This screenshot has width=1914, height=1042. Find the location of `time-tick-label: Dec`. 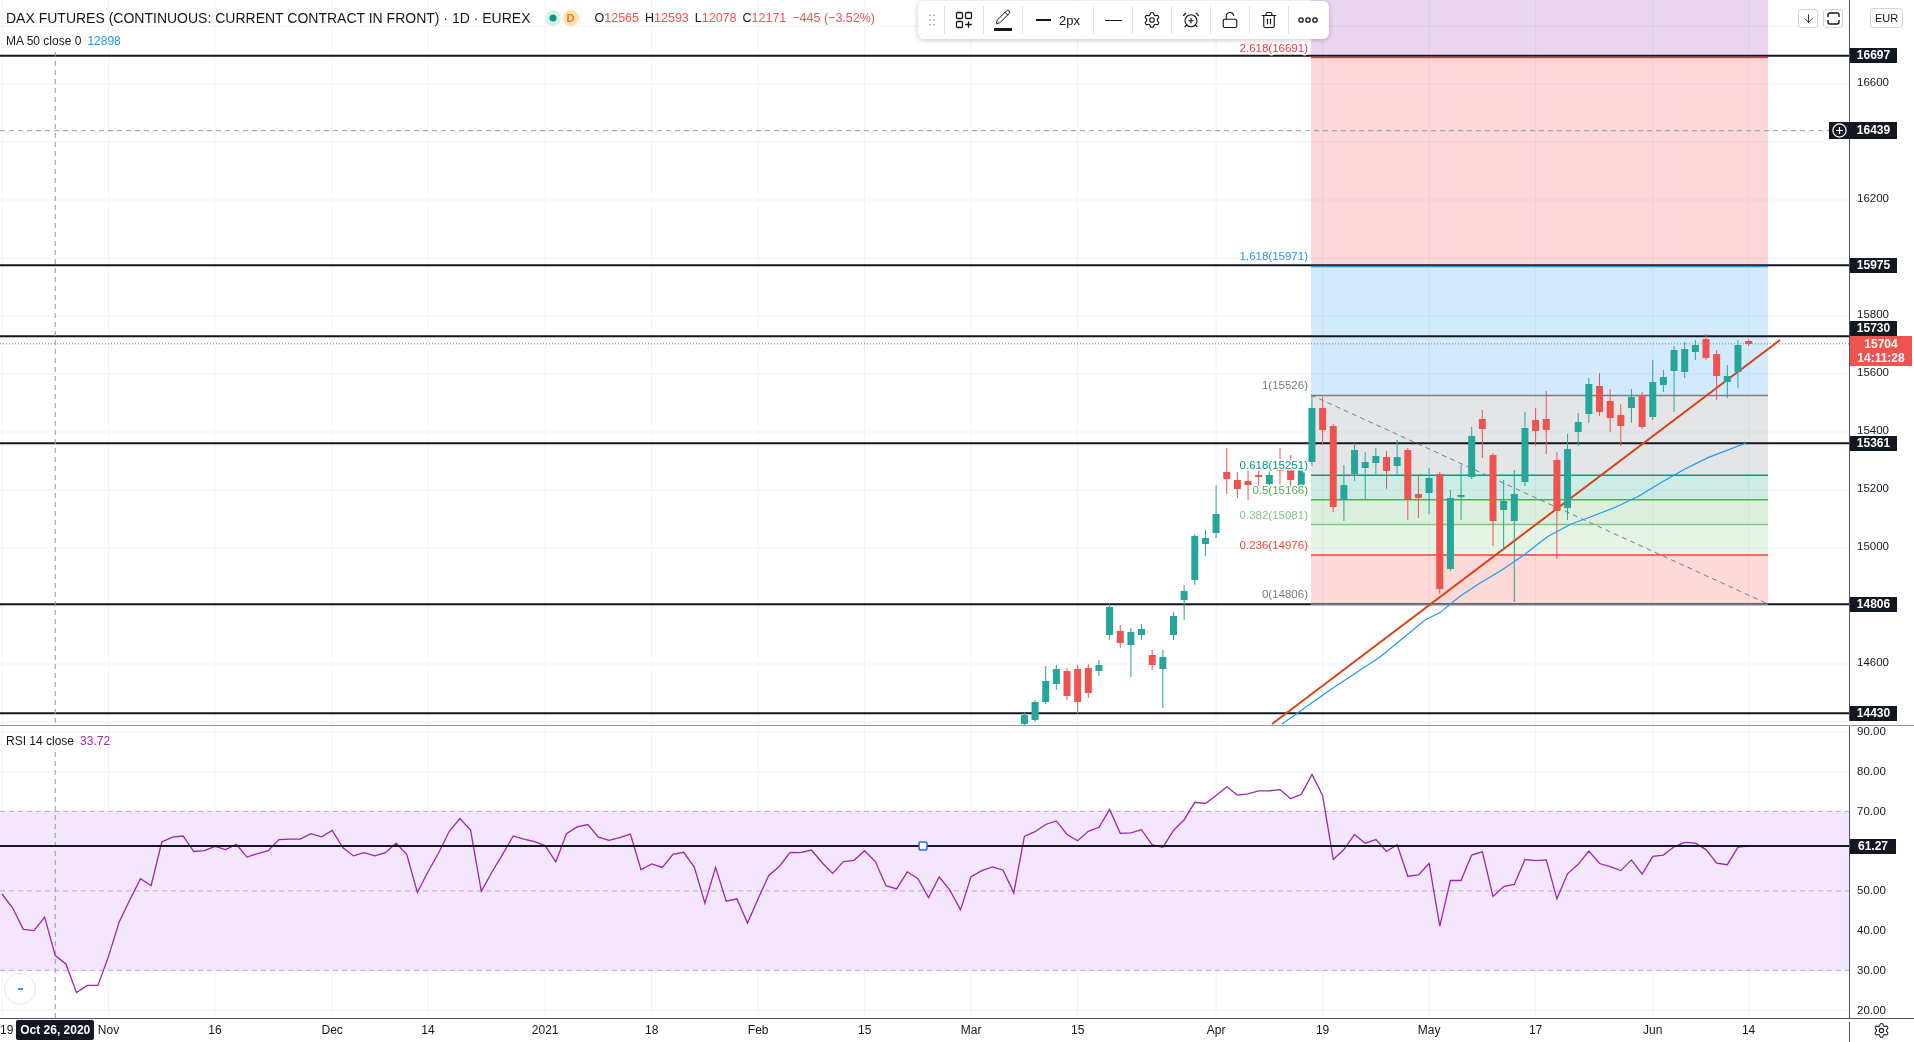

time-tick-label: Dec is located at coordinates (332, 1030).